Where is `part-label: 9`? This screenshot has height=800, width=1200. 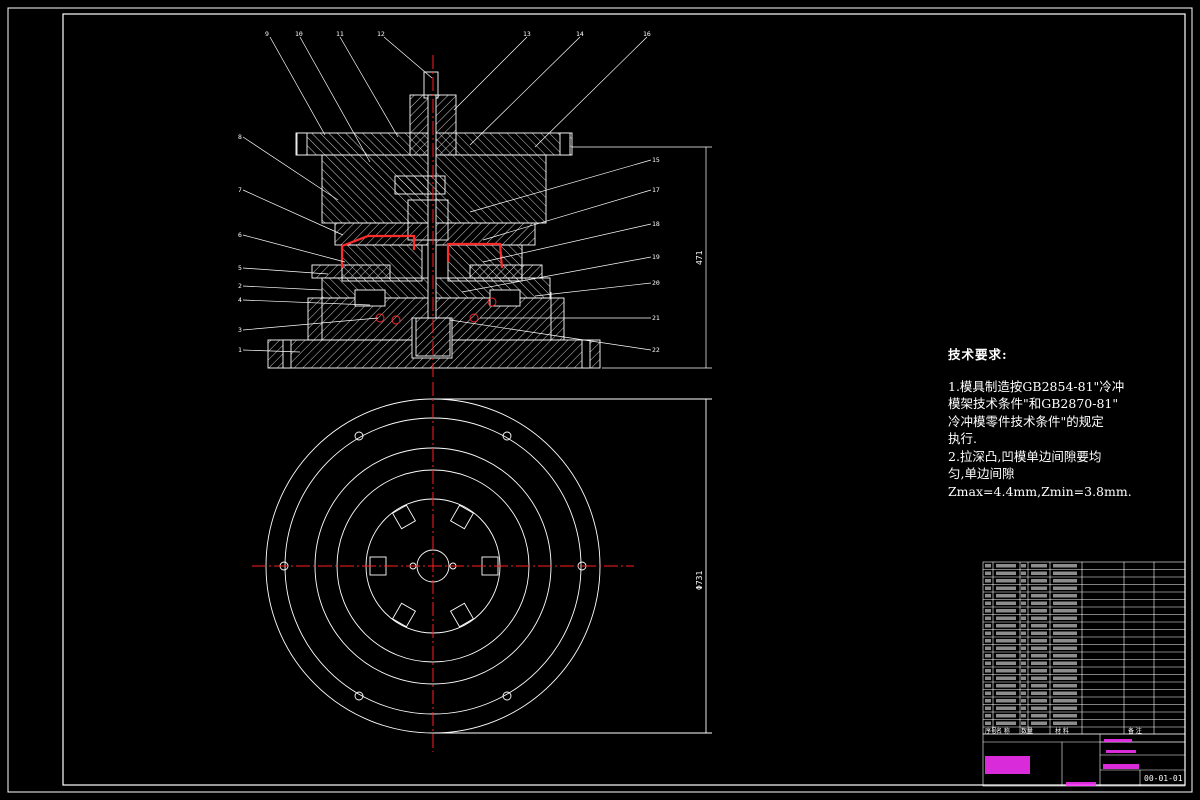
part-label: 9 is located at coordinates (267, 34).